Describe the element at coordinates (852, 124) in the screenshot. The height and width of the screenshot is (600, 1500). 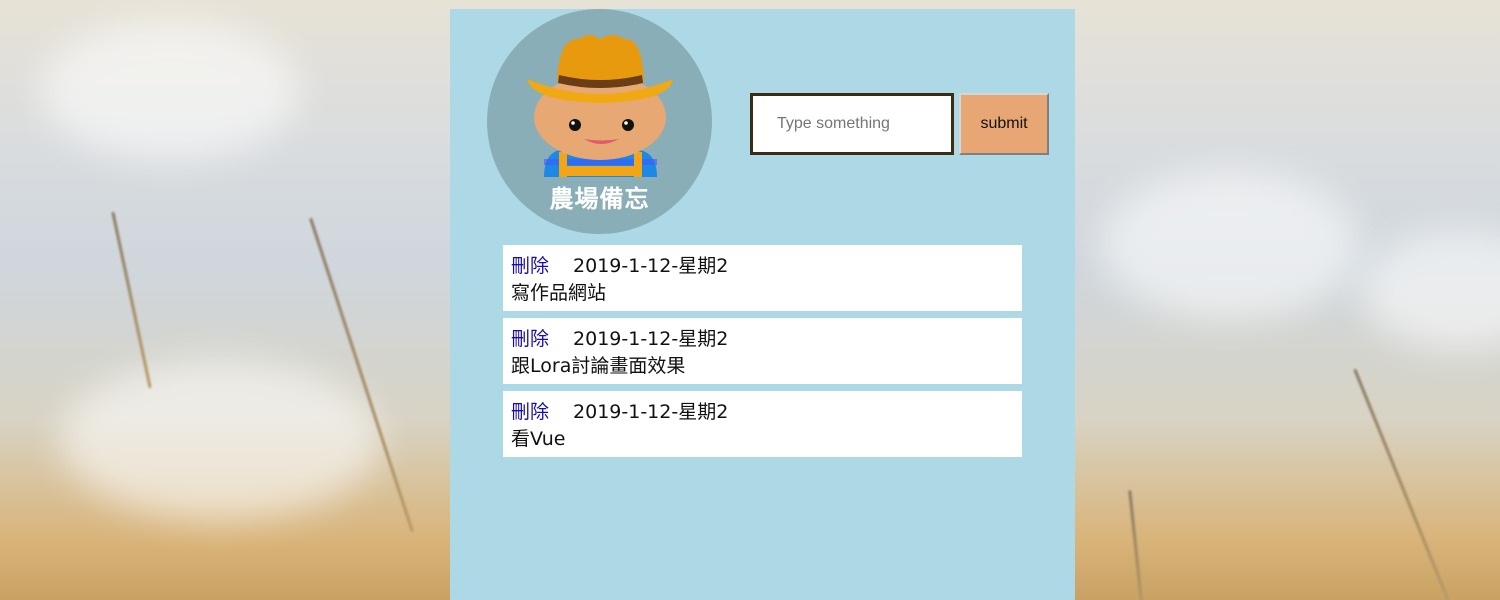
I see `memo-input` at that location.